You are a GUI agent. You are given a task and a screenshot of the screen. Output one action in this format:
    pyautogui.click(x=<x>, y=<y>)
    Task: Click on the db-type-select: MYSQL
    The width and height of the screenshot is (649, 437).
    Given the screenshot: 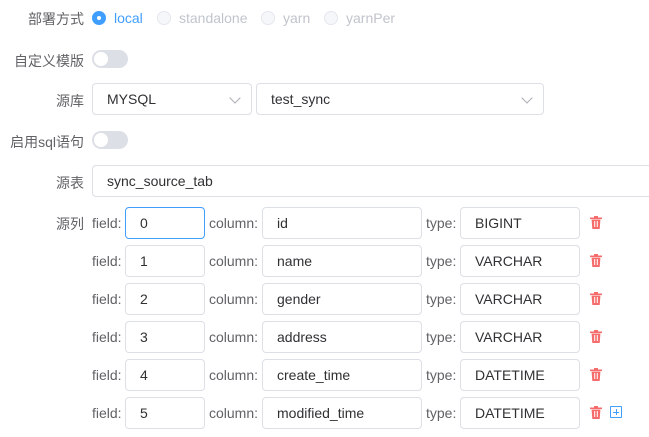 What is the action you would take?
    pyautogui.click(x=172, y=99)
    